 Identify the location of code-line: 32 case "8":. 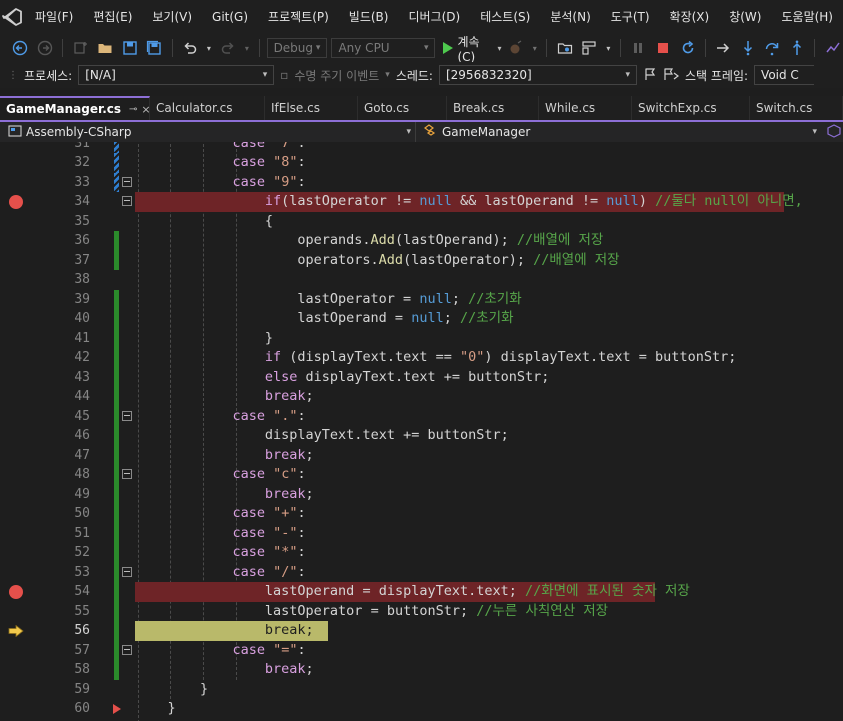
(421, 163).